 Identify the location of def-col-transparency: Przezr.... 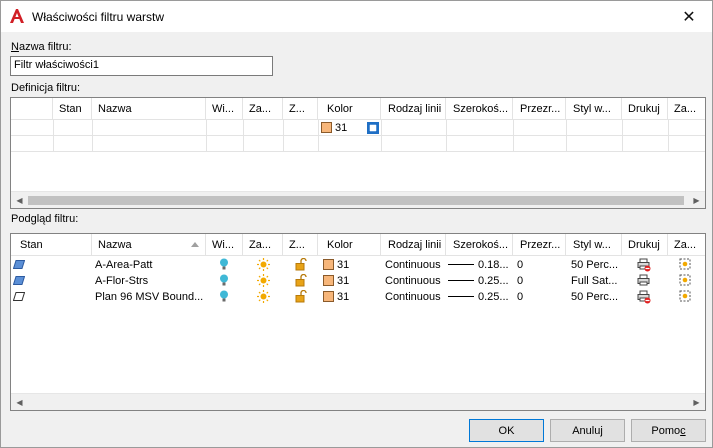
(539, 109).